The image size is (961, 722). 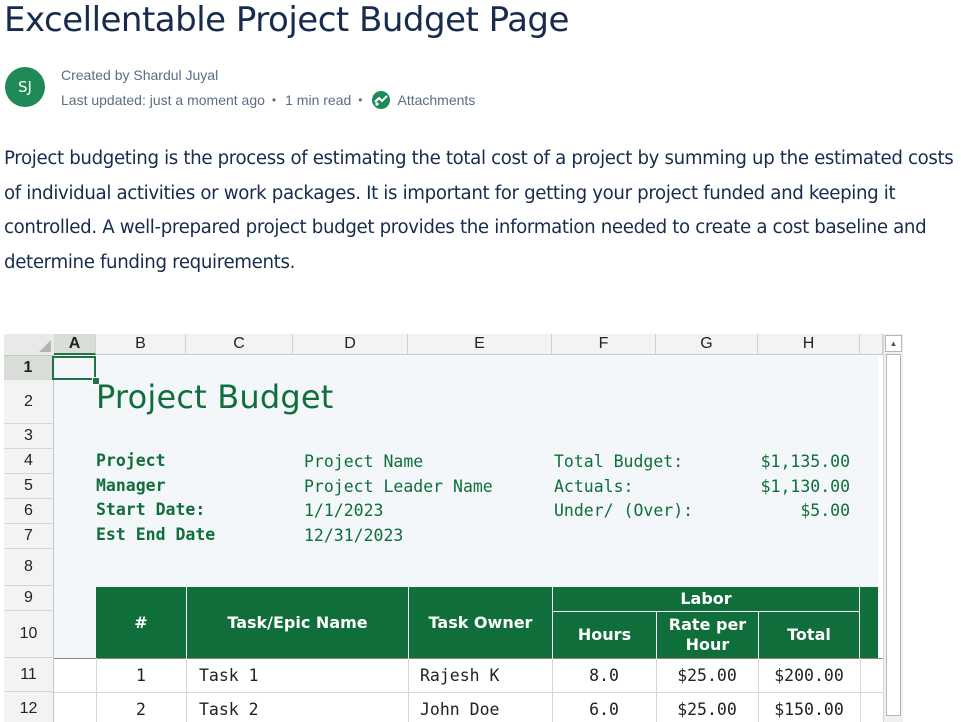 I want to click on created-by: Created by Shardul Juyal, so click(x=140, y=75).